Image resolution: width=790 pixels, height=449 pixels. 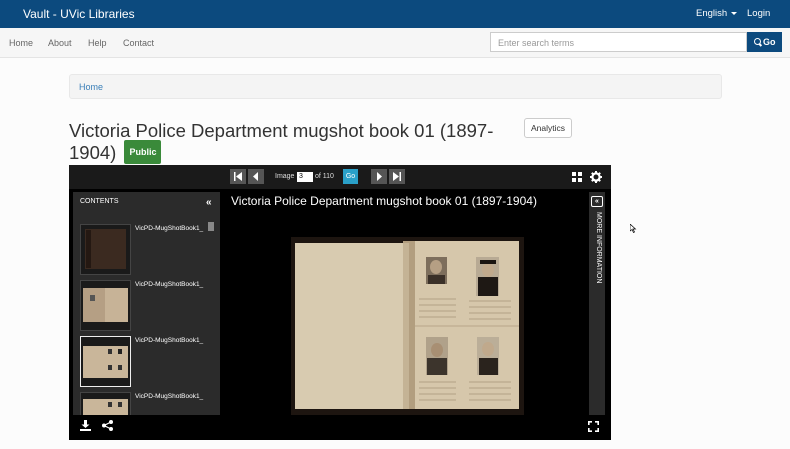 I want to click on image-label: Image, so click(x=285, y=176).